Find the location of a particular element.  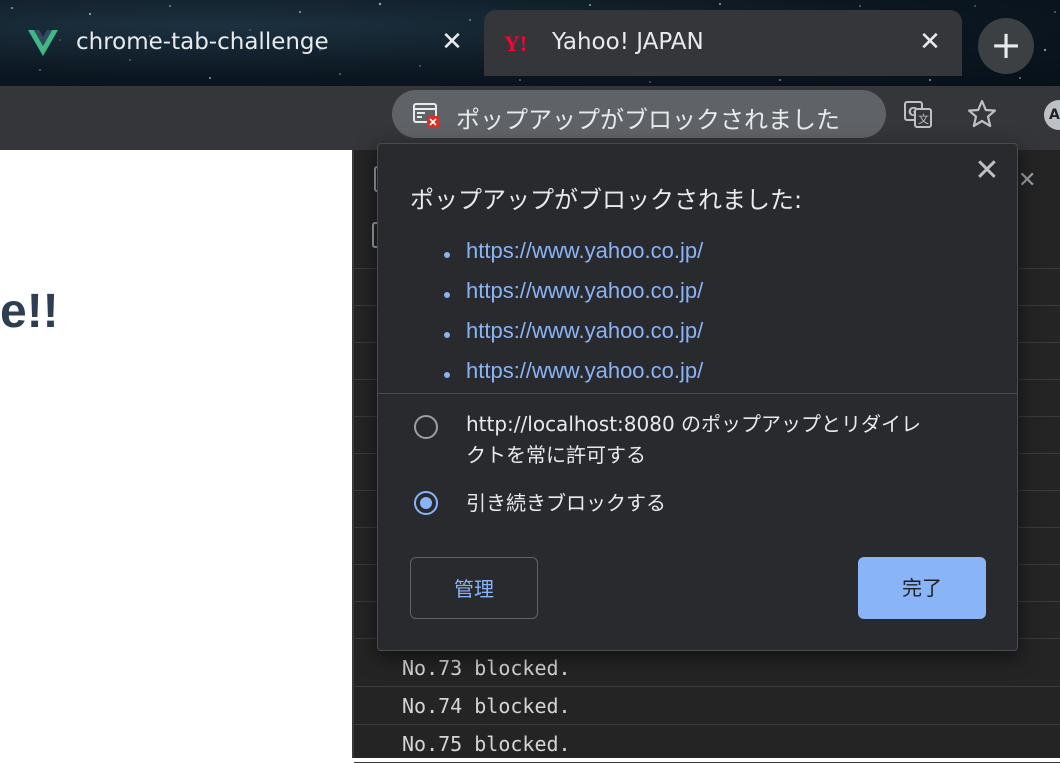

toolbar: ポップアップがブロックされました G 文 A is located at coordinates (530, 118).